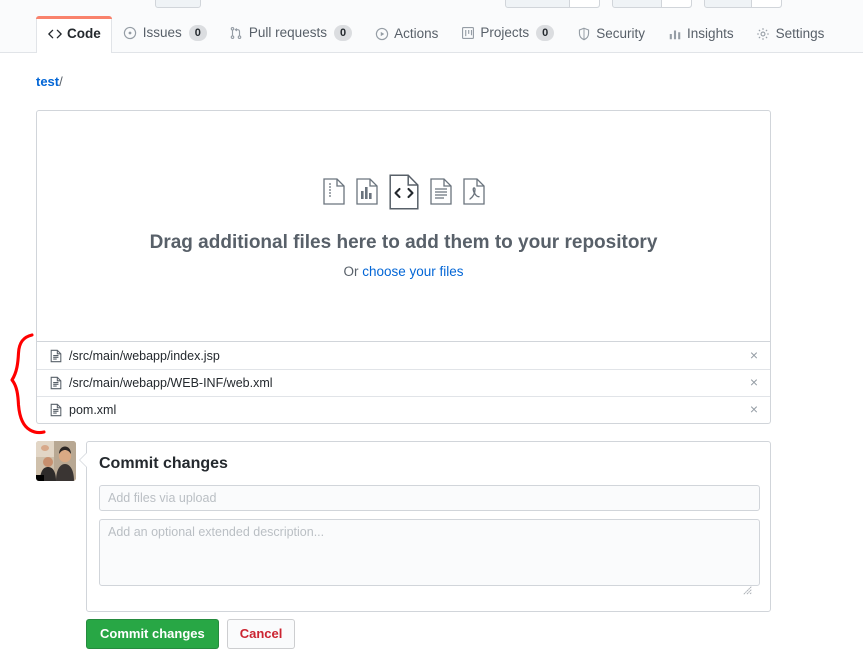 This screenshot has width=863, height=665. What do you see at coordinates (93, 410) in the screenshot?
I see `file-path: pom.xml` at bounding box center [93, 410].